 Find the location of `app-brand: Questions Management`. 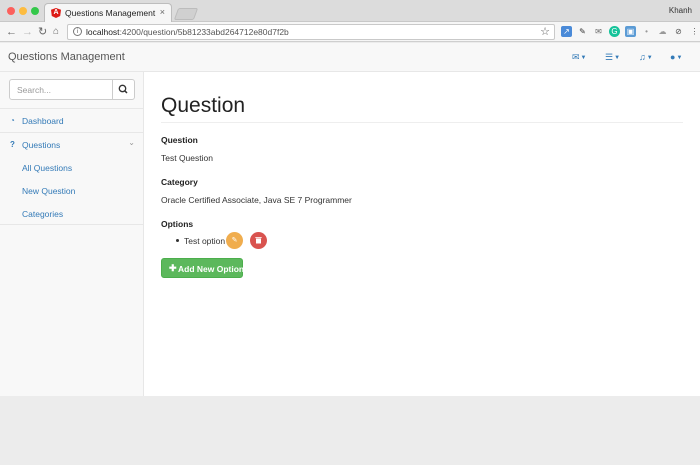

app-brand: Questions Management is located at coordinates (66, 57).